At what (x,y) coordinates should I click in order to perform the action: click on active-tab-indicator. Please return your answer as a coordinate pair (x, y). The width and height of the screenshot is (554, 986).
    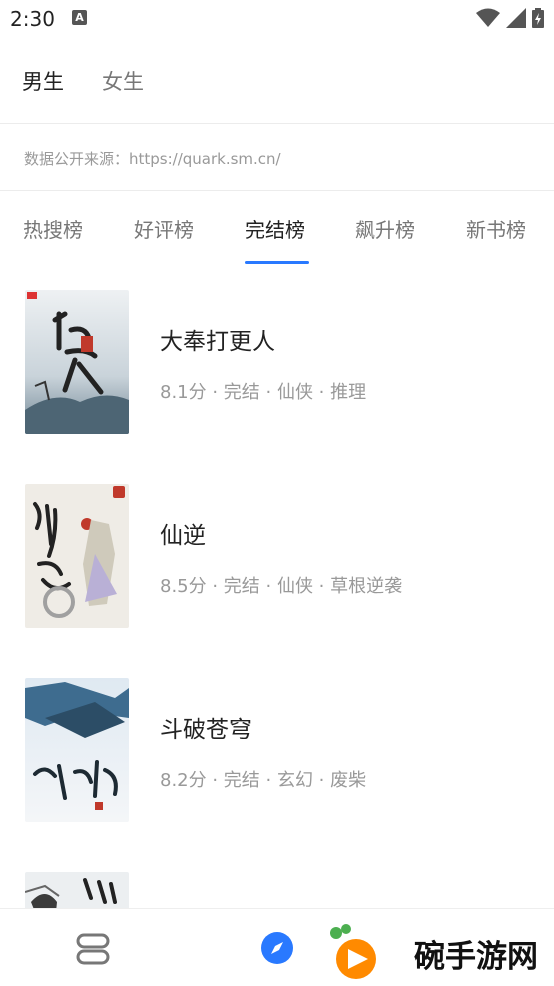
    Looking at the image, I should click on (277, 262).